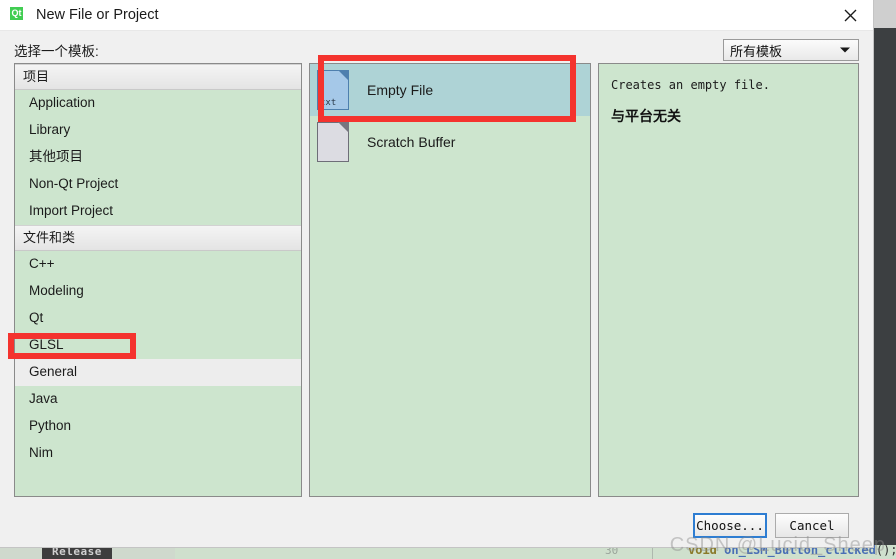  What do you see at coordinates (845, 50) in the screenshot?
I see `chevron-down-icon` at bounding box center [845, 50].